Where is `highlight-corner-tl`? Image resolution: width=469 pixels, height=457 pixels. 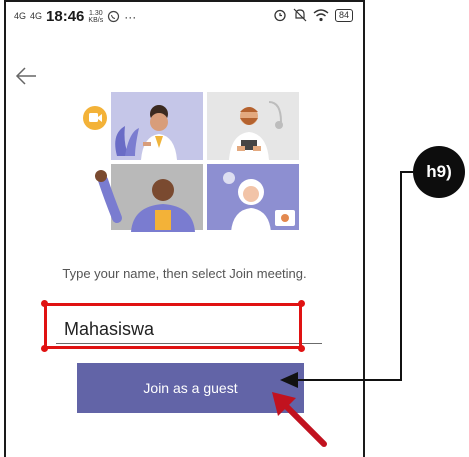 highlight-corner-tl is located at coordinates (44, 303).